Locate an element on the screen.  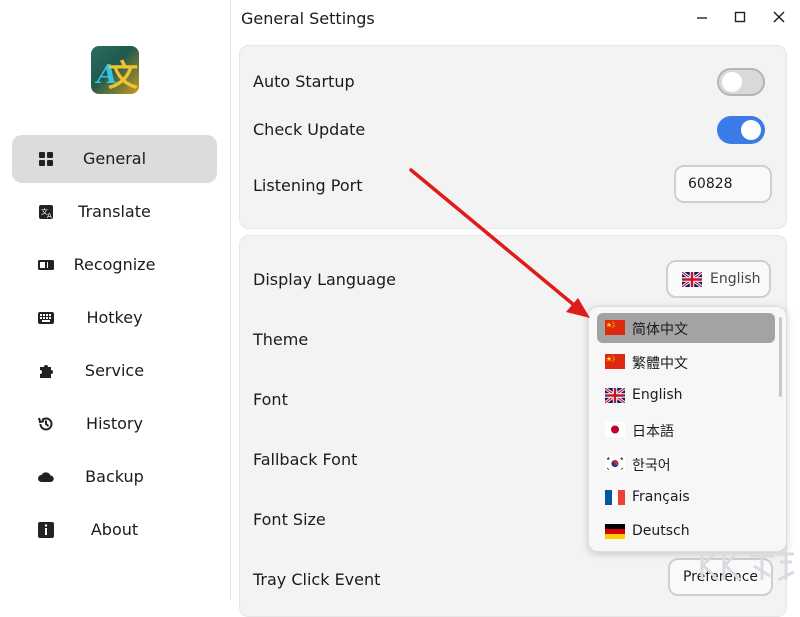
keyboard-icon is located at coordinates (46, 318).